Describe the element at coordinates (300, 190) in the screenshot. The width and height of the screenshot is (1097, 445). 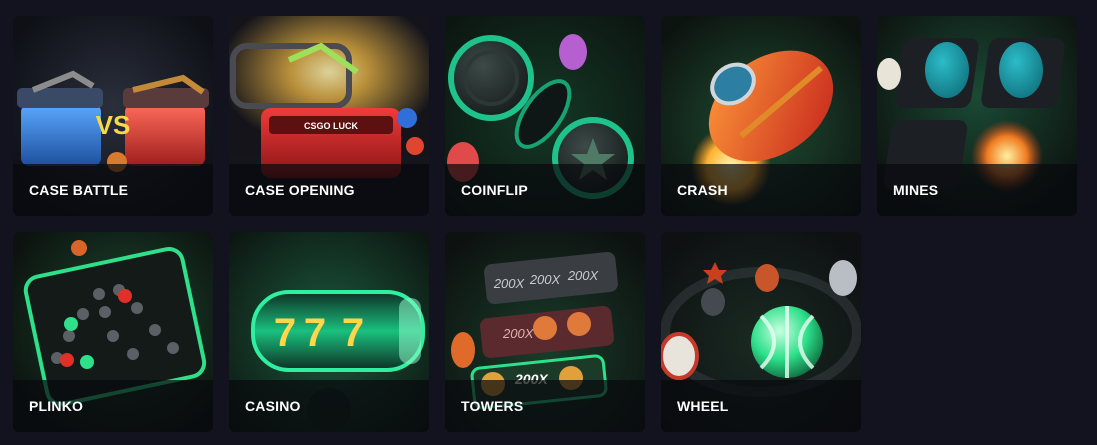
I see `game-card-label: CASE OPENING` at that location.